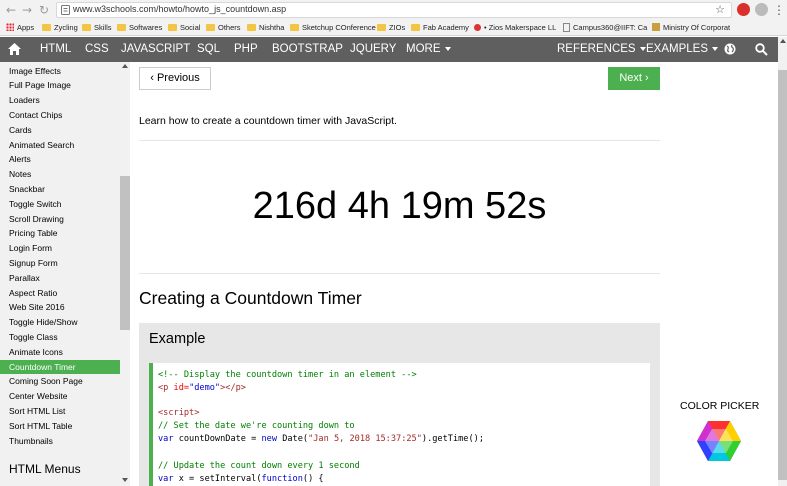 The height and width of the screenshot is (486, 787). Describe the element at coordinates (605, 28) in the screenshot. I see `bookmark-campus360: Campus360@IIFT: Ca` at that location.